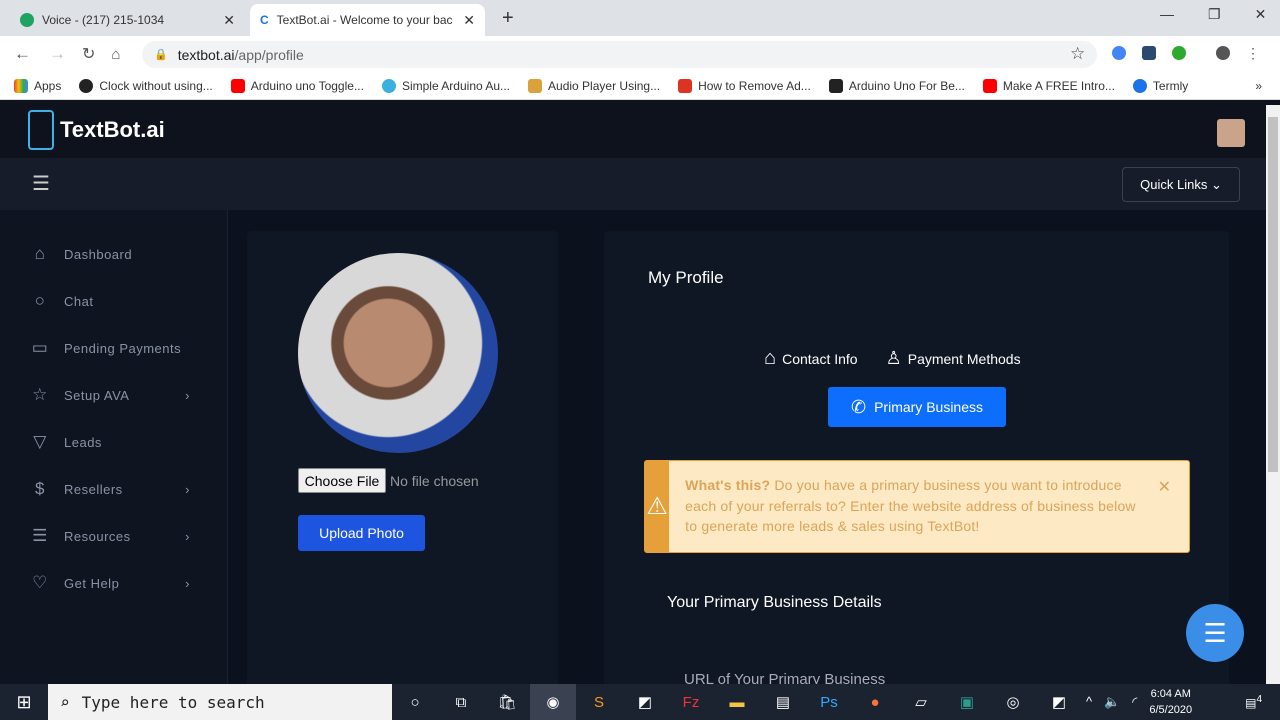 The height and width of the screenshot is (720, 1280). Describe the element at coordinates (415, 702) in the screenshot. I see `cortana-icon: ○` at that location.